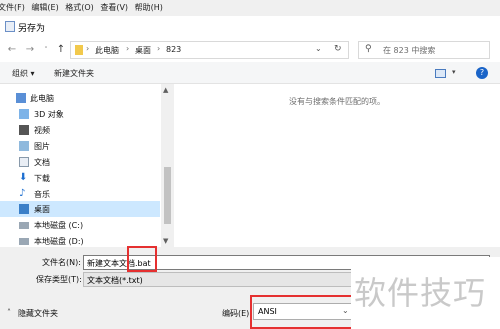 Image resolution: width=500 pixels, height=329 pixels. Describe the element at coordinates (149, 8) in the screenshot. I see `menu-help: 帮助(H)` at that location.